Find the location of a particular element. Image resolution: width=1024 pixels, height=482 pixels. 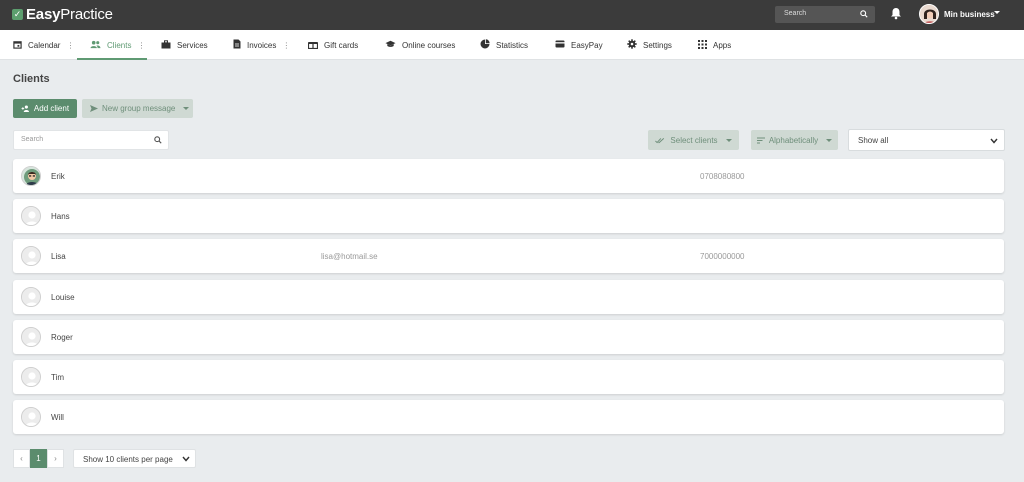

pagination: ‹ 1 › is located at coordinates (38, 458).